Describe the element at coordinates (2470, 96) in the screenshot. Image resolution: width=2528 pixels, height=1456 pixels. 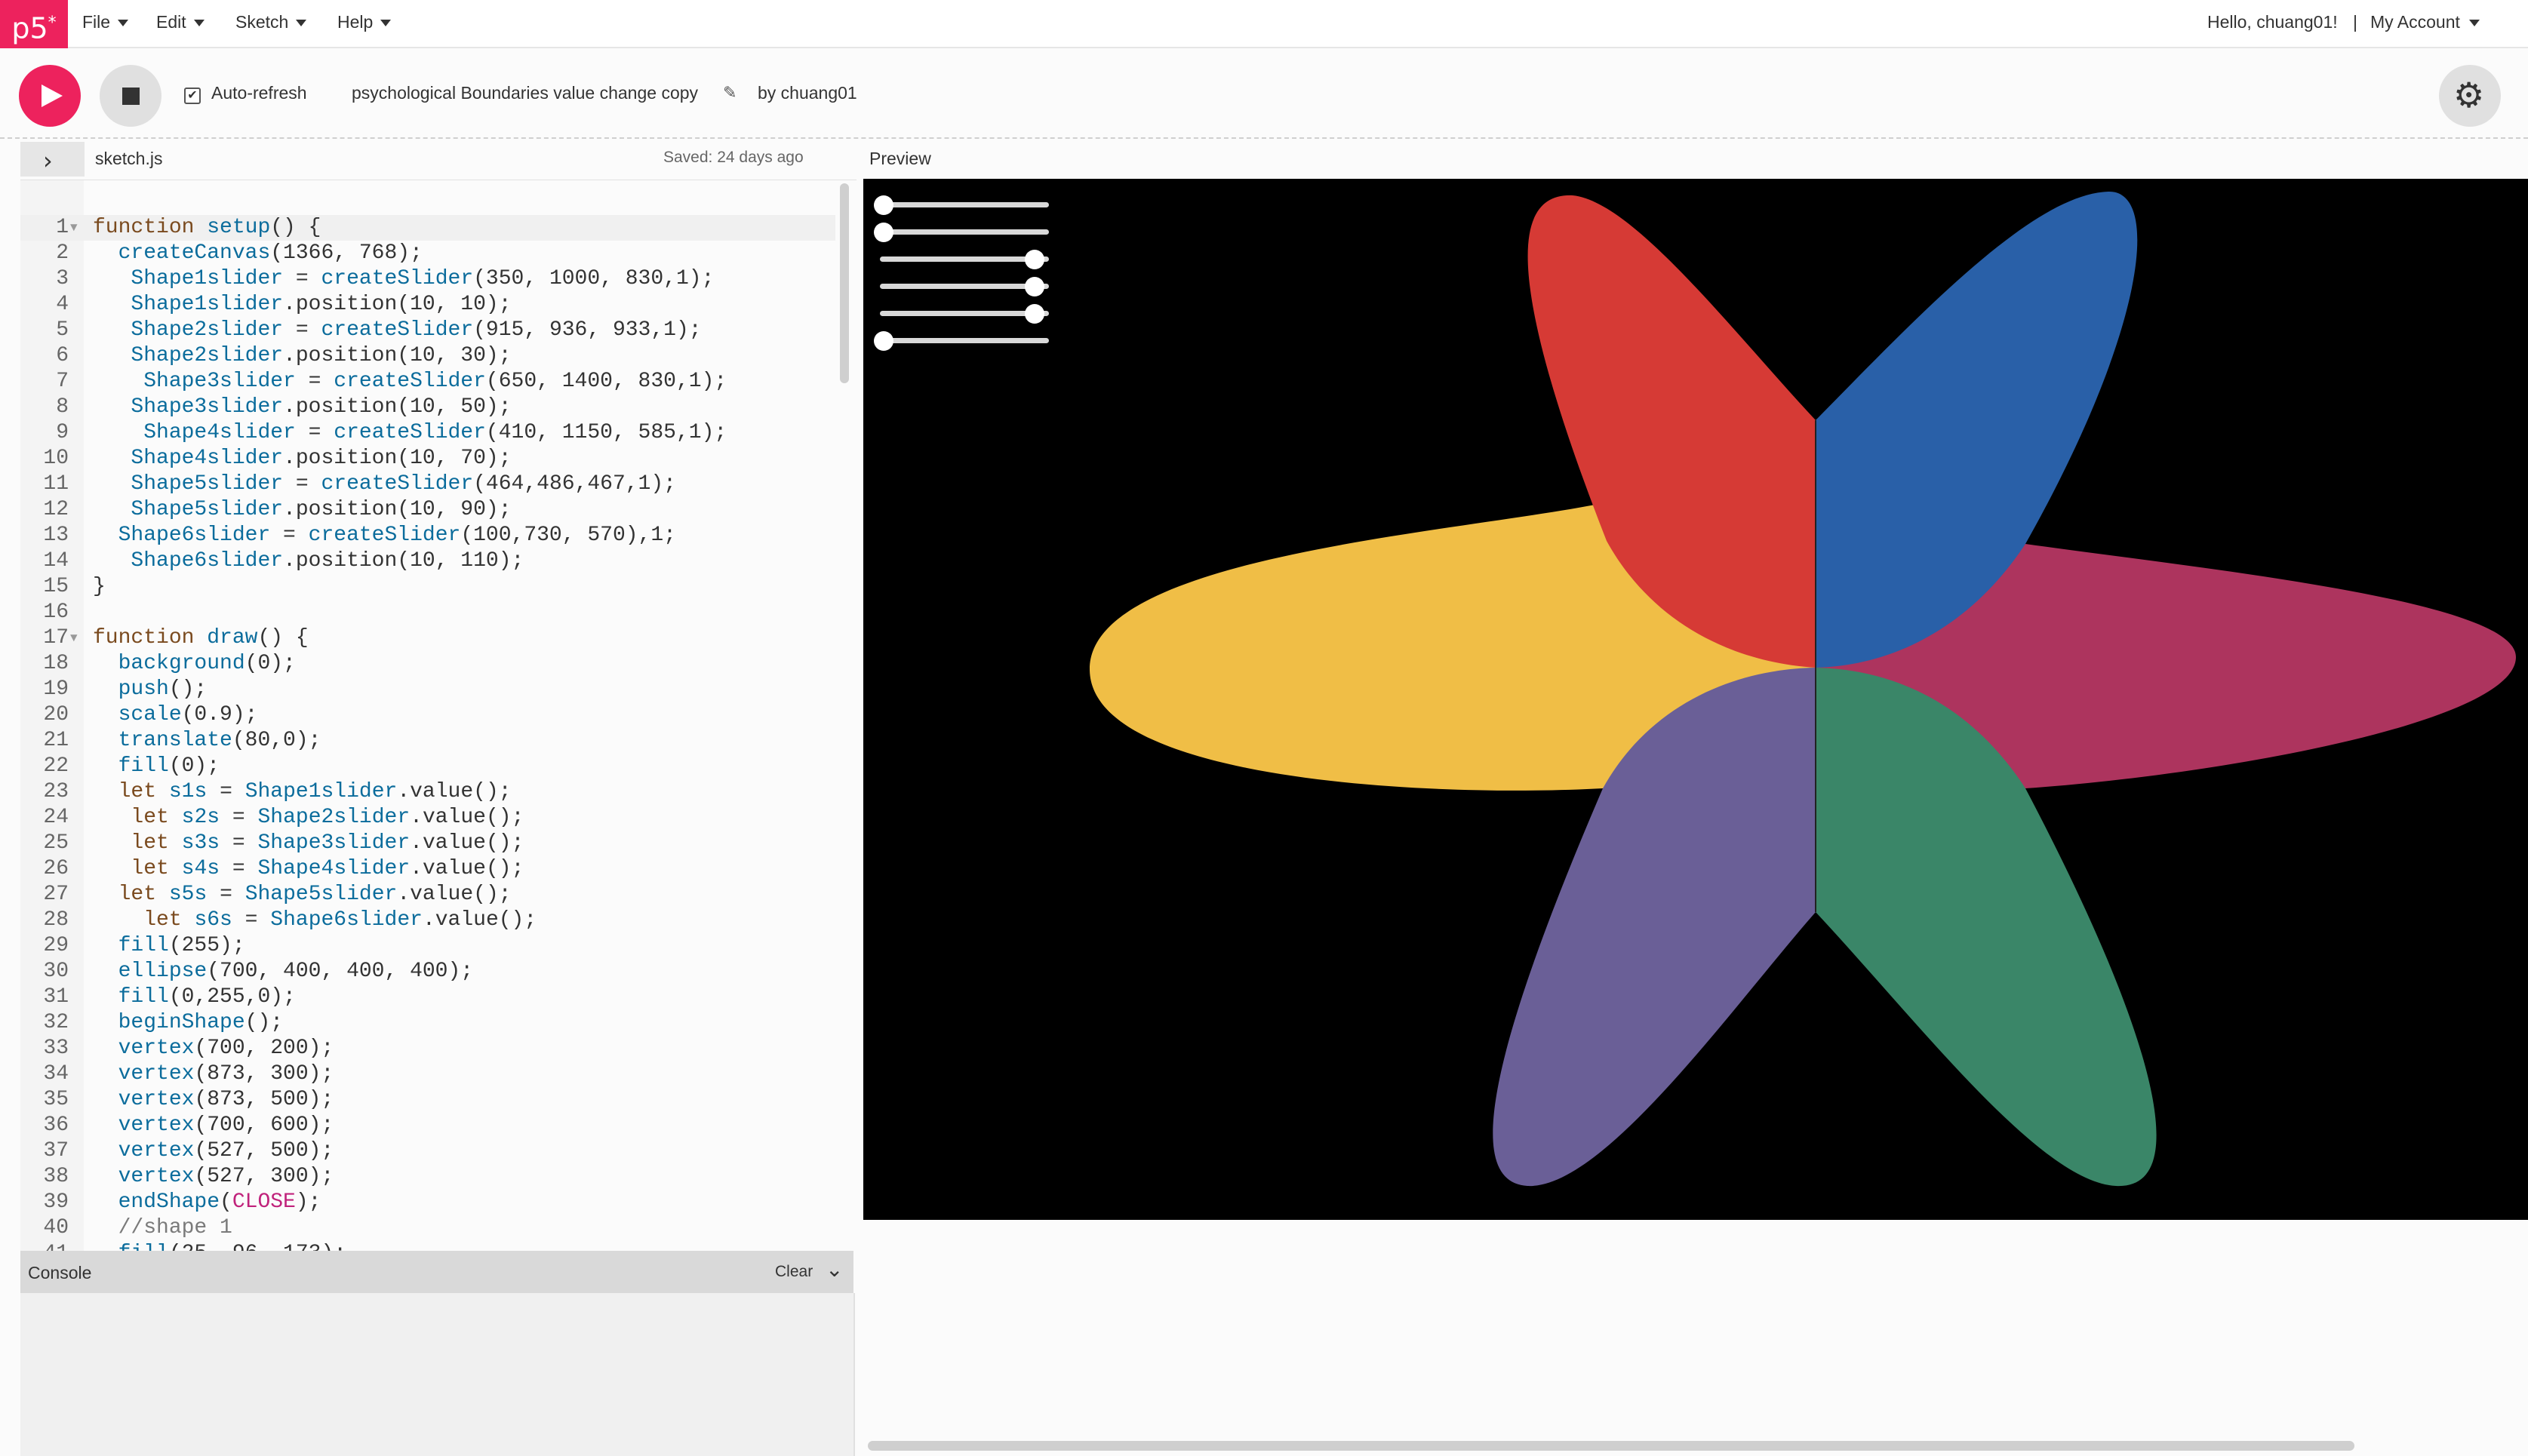
I see `settings-button: ⚙` at that location.